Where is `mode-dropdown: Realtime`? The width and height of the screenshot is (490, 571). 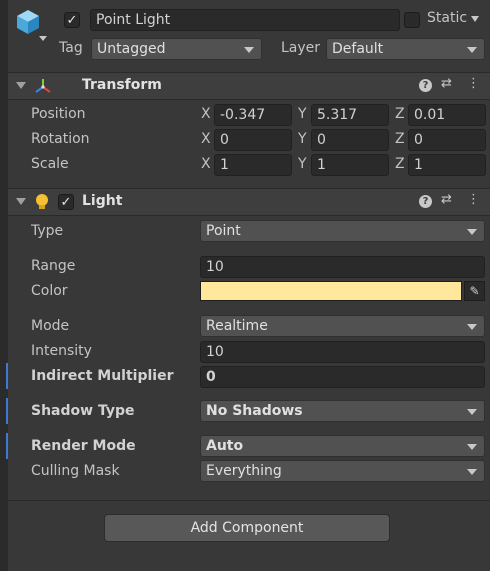 mode-dropdown: Realtime is located at coordinates (342, 326).